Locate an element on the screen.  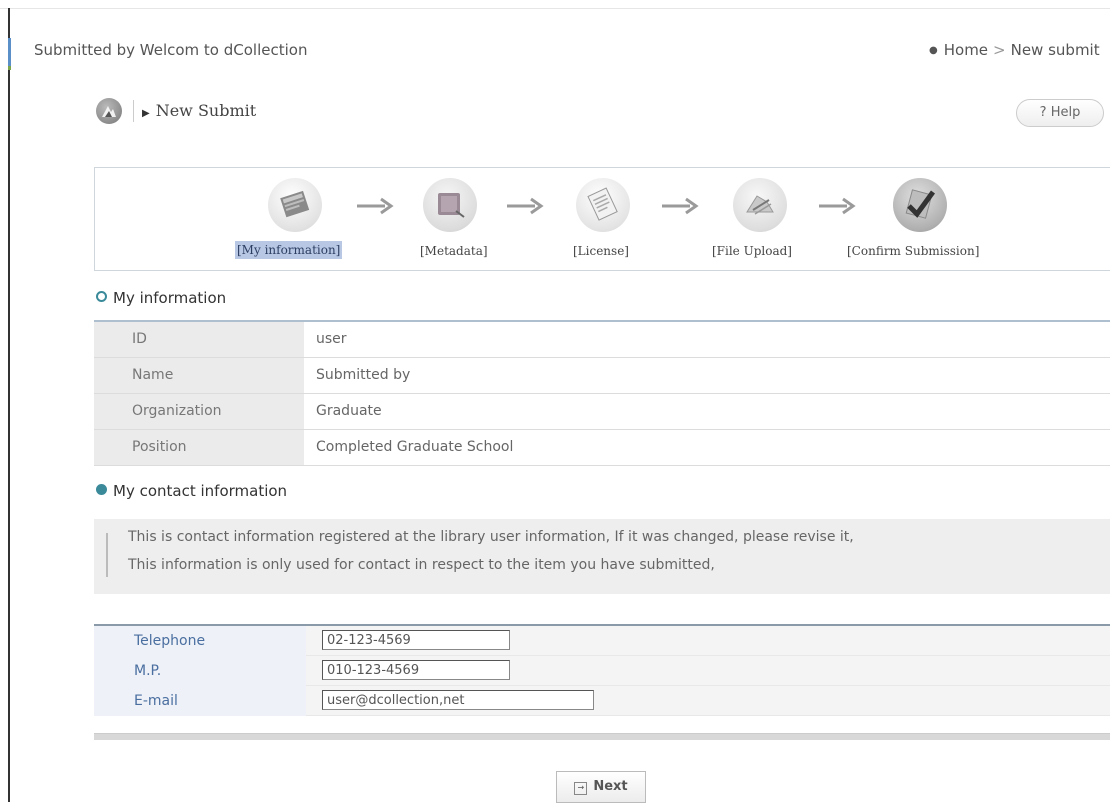
section-title-text: My information is located at coordinates (170, 298).